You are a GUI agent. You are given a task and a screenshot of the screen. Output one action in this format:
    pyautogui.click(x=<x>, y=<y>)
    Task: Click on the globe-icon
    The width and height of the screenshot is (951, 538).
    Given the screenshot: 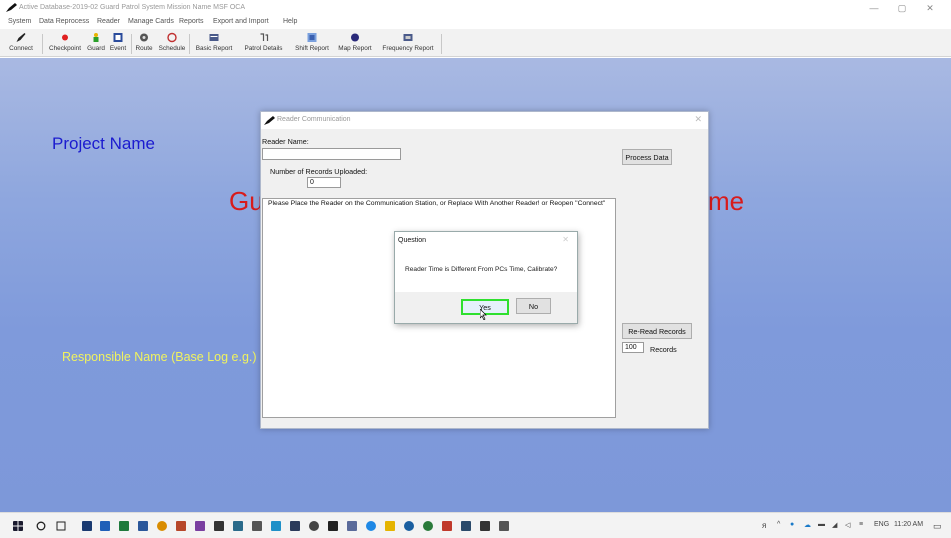 What is the action you would take?
    pyautogui.click(x=355, y=37)
    